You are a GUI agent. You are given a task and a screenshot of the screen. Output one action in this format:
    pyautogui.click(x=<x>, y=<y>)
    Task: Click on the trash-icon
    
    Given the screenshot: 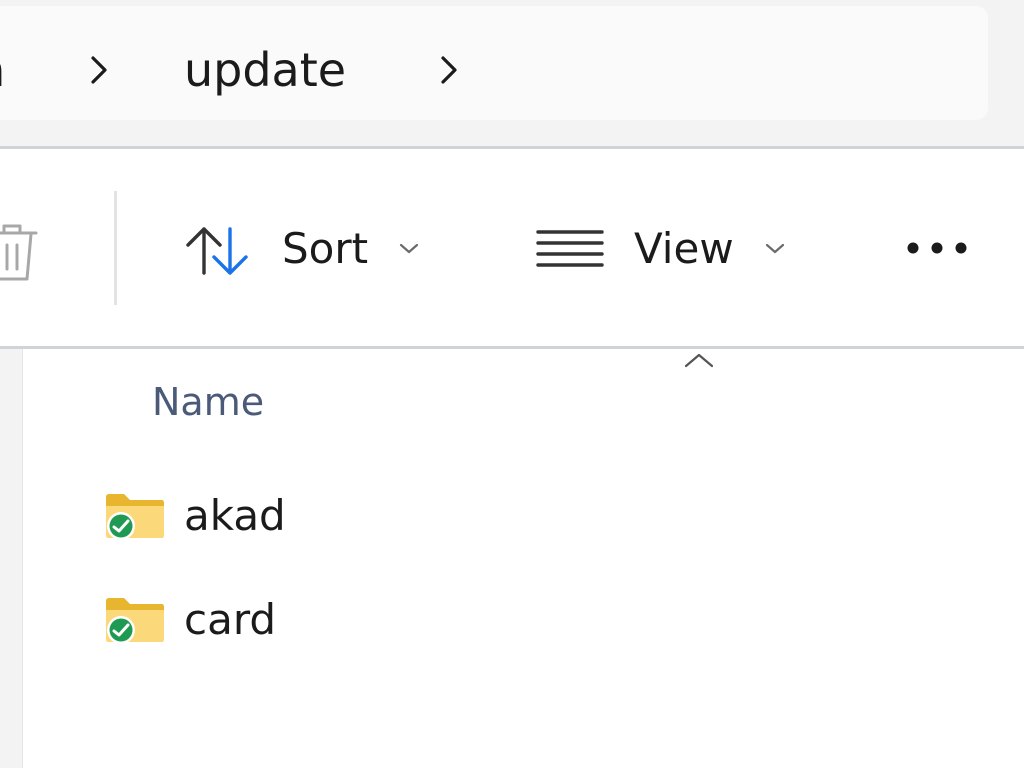 What is the action you would take?
    pyautogui.click(x=20, y=252)
    